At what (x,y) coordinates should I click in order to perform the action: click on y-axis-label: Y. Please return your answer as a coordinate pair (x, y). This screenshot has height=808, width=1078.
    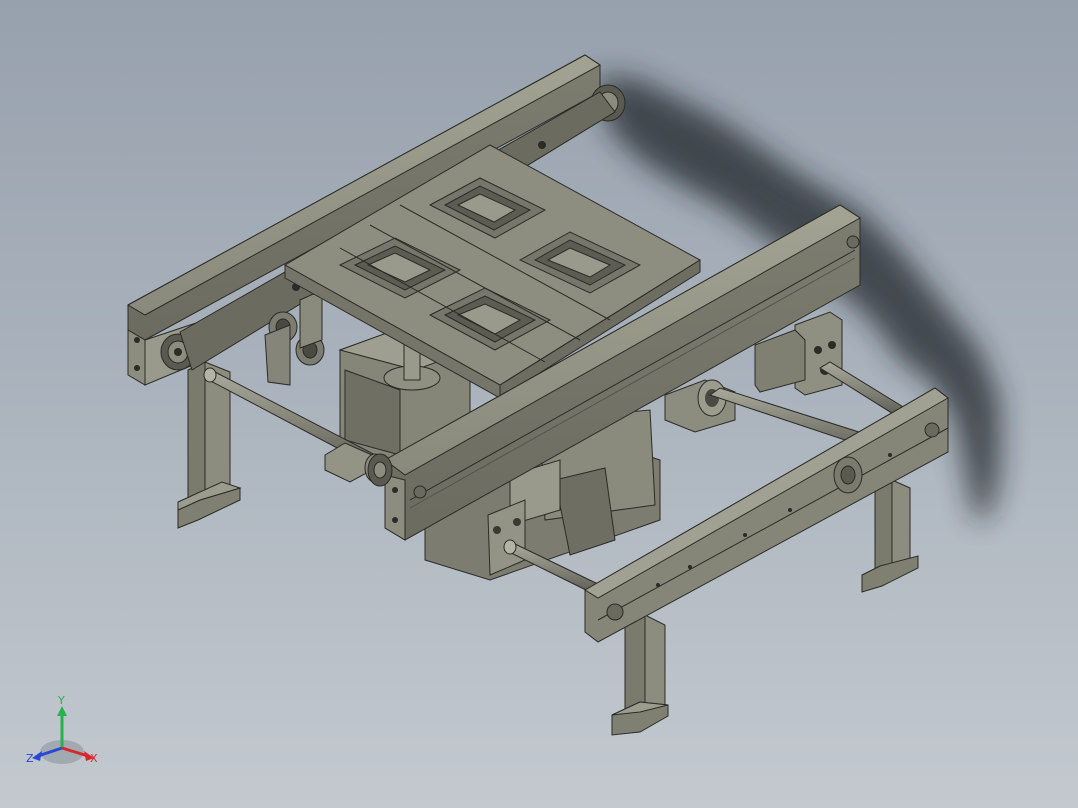
    Looking at the image, I should click on (61, 700).